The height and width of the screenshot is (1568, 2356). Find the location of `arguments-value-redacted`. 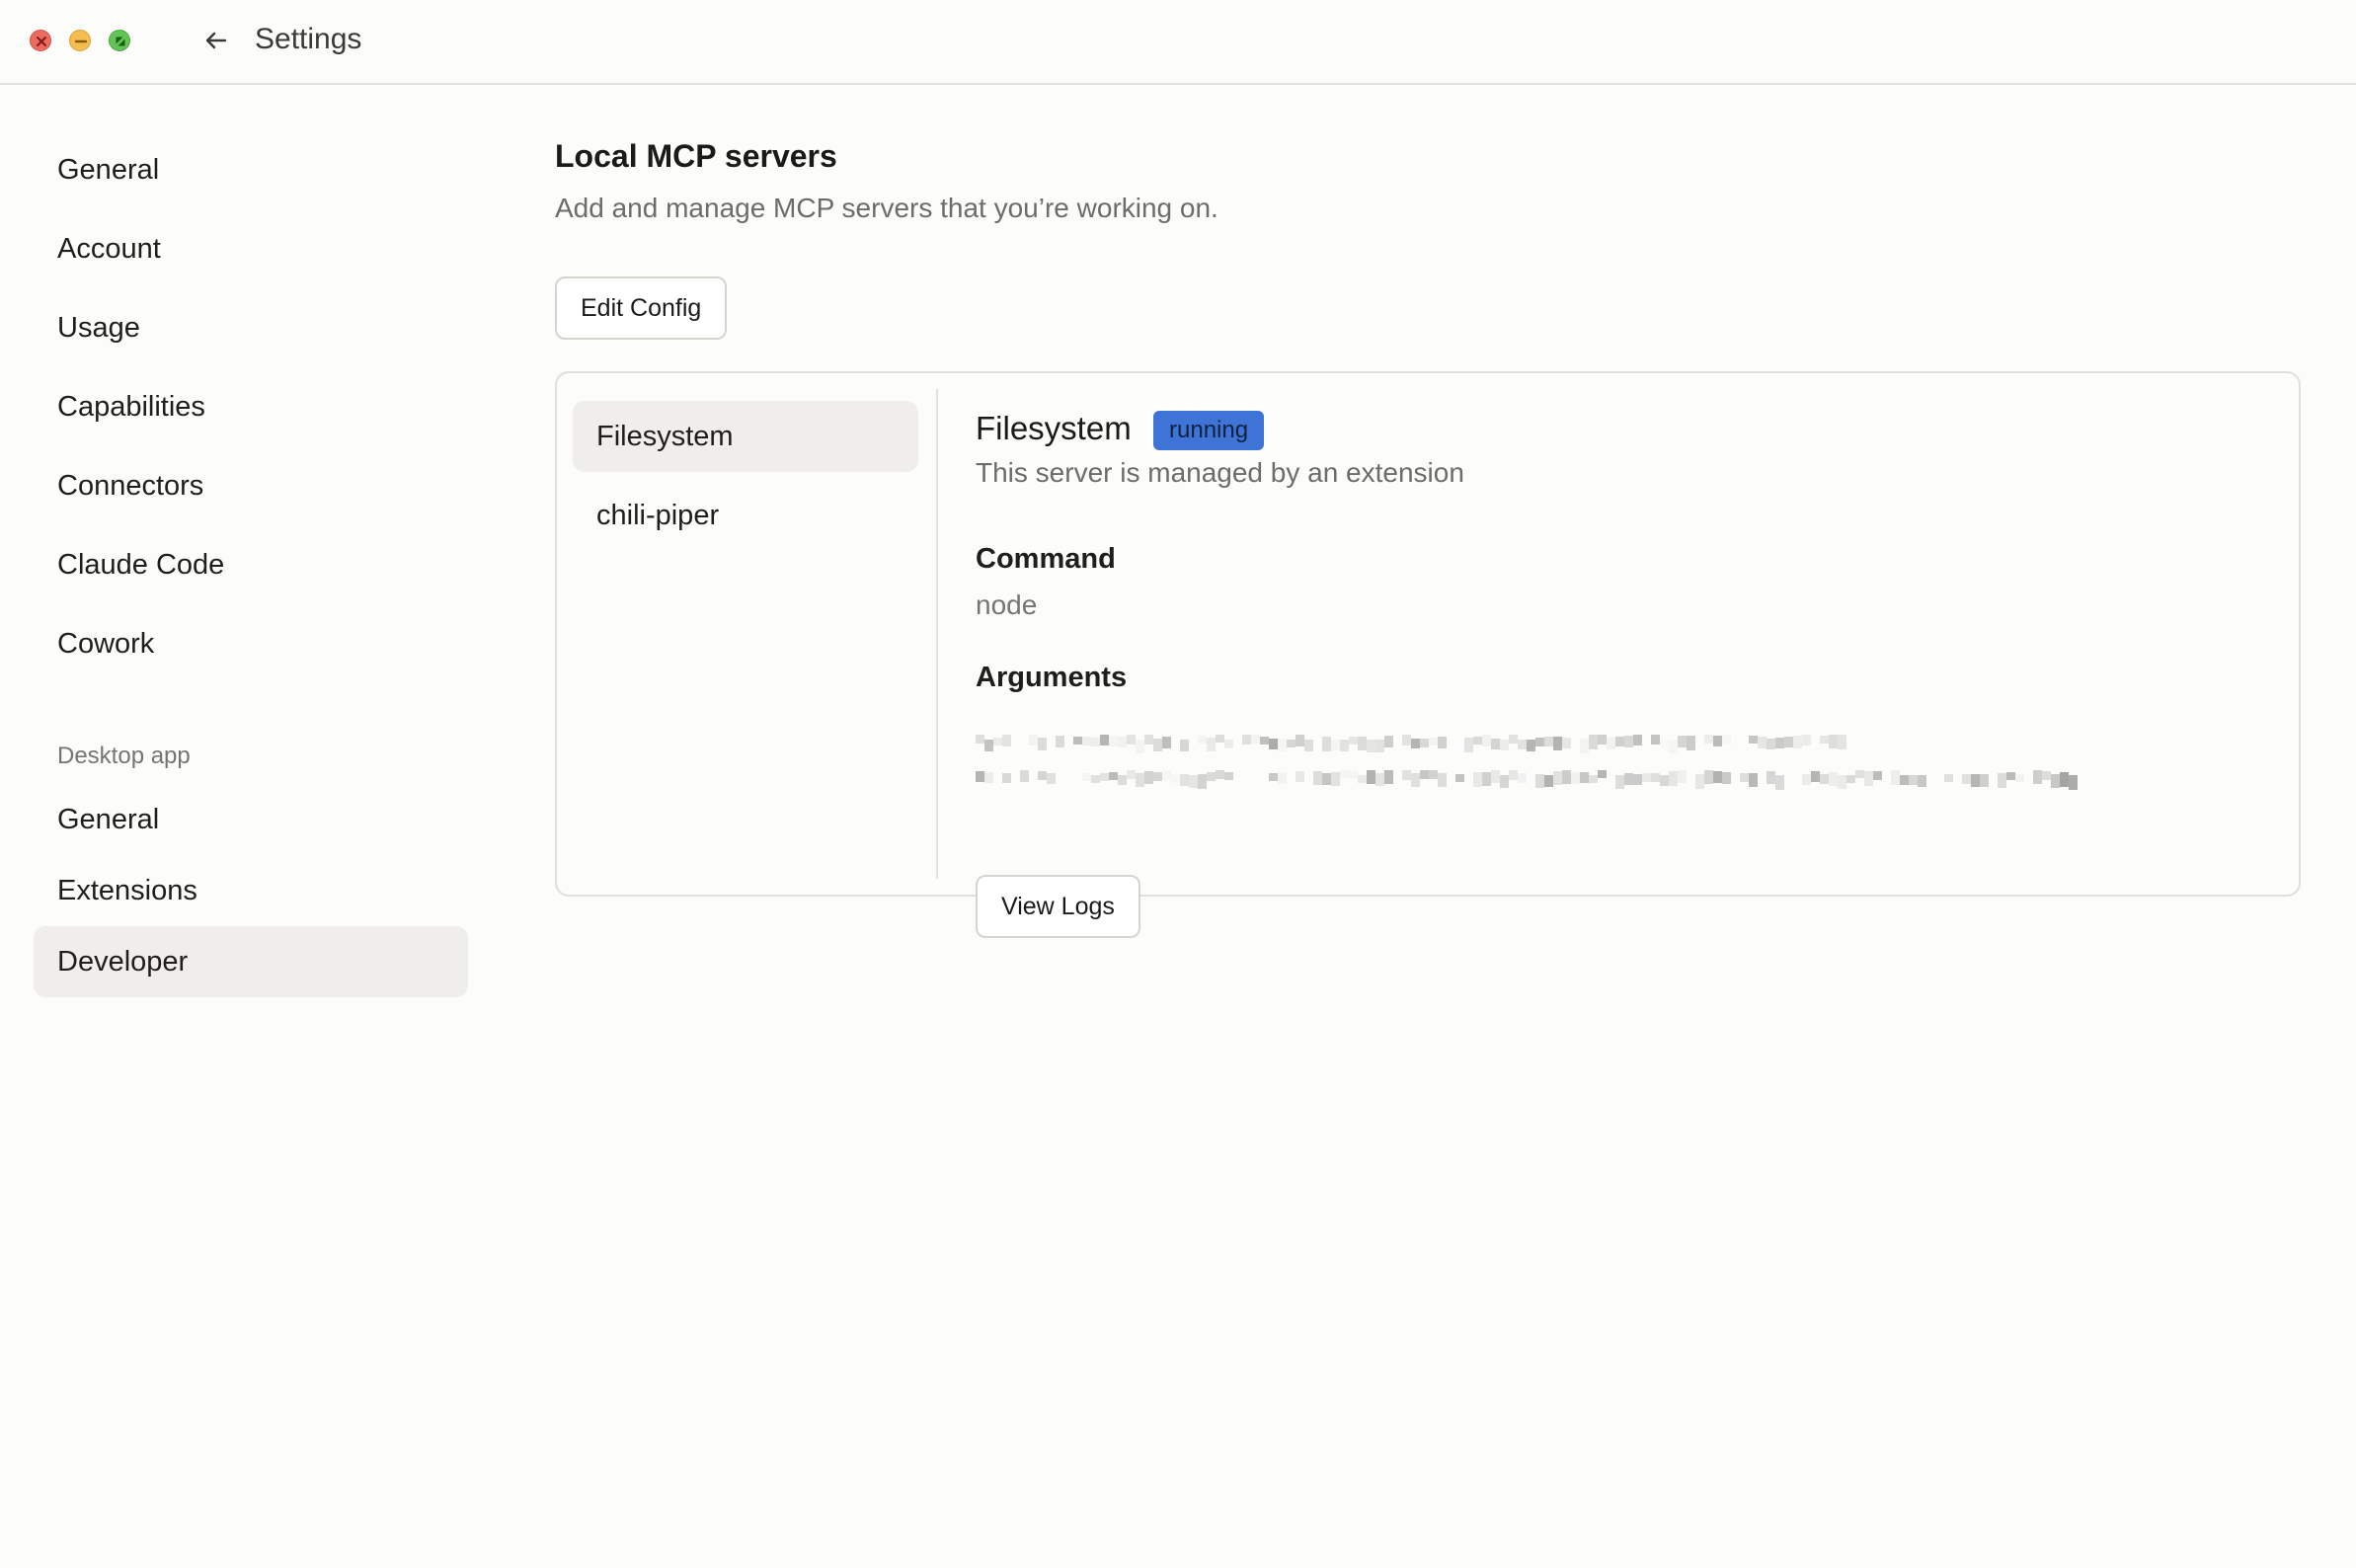

arguments-value-redacted is located at coordinates (1527, 762).